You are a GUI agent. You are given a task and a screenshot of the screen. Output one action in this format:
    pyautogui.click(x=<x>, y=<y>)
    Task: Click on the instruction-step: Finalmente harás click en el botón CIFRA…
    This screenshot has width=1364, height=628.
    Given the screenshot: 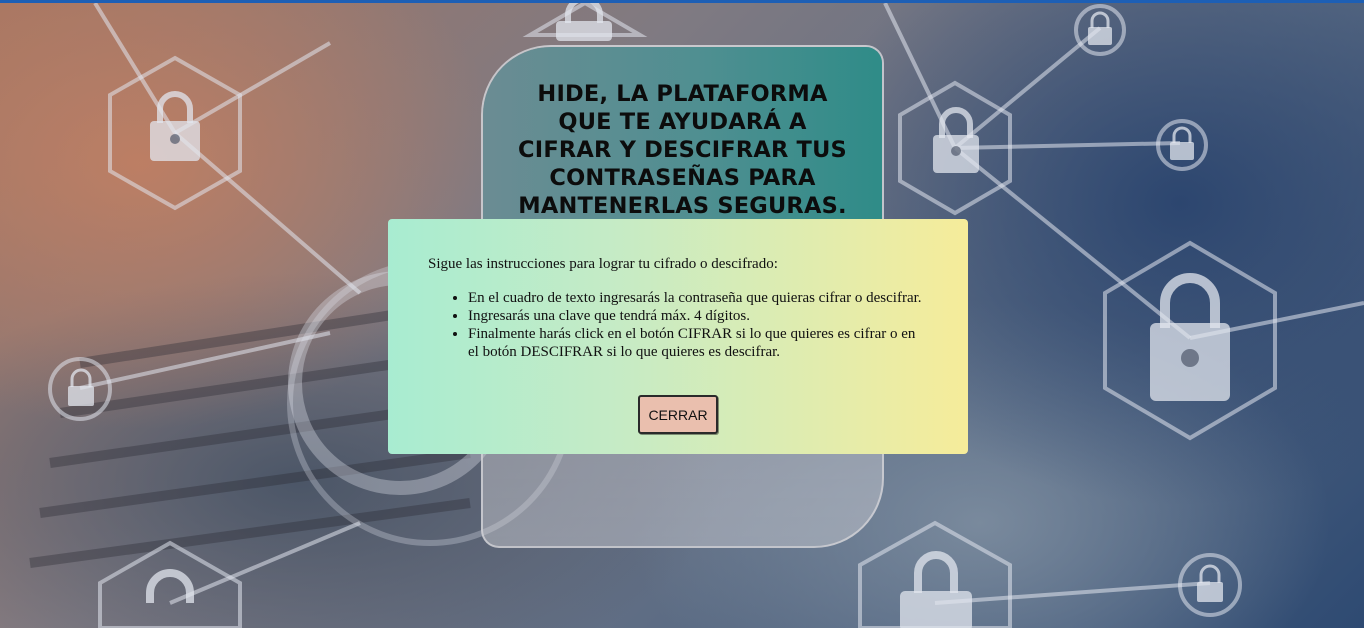 What is the action you would take?
    pyautogui.click(x=698, y=343)
    